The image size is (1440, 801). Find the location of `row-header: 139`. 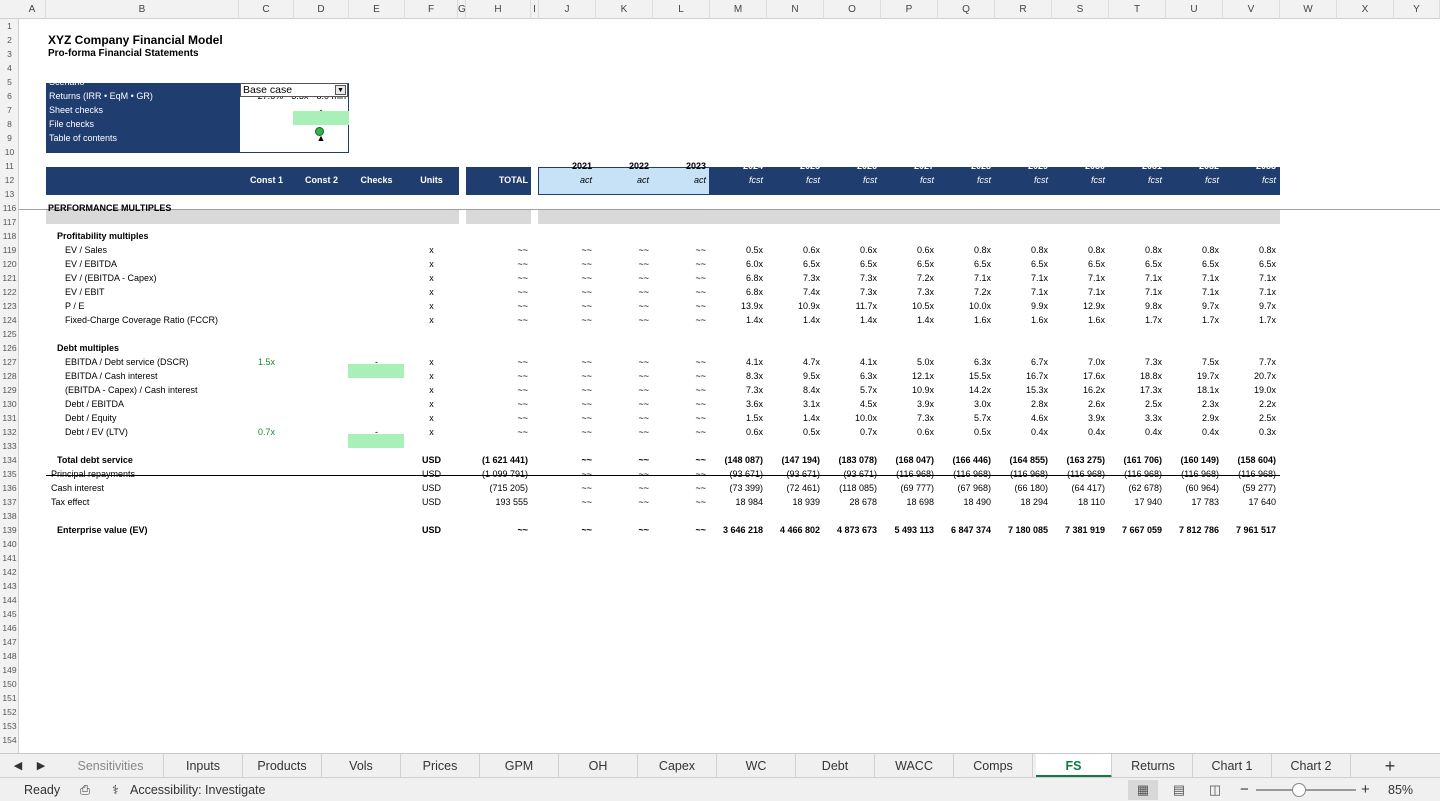

row-header: 139 is located at coordinates (9, 530).